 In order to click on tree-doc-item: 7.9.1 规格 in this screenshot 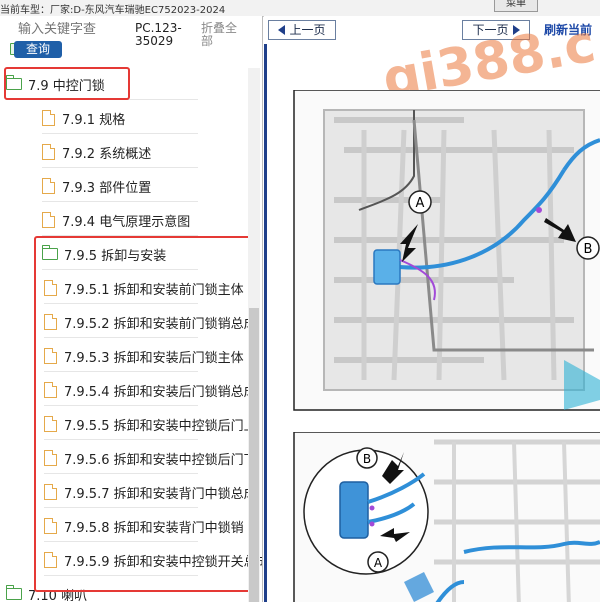, I will do `click(120, 118)`.